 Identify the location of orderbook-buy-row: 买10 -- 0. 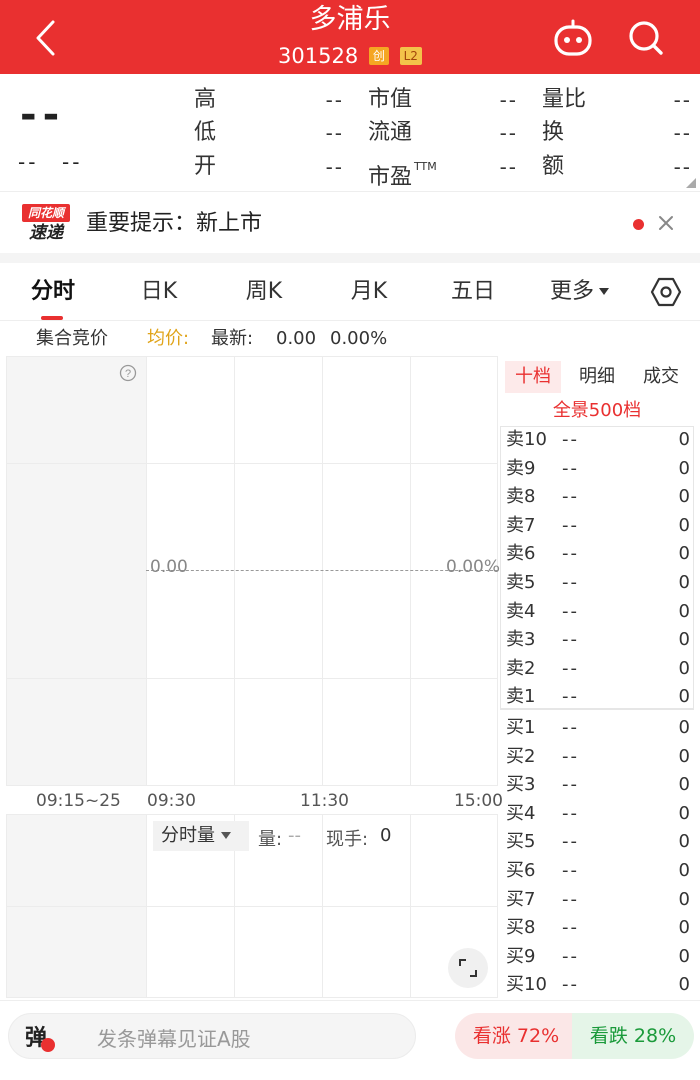
(598, 985).